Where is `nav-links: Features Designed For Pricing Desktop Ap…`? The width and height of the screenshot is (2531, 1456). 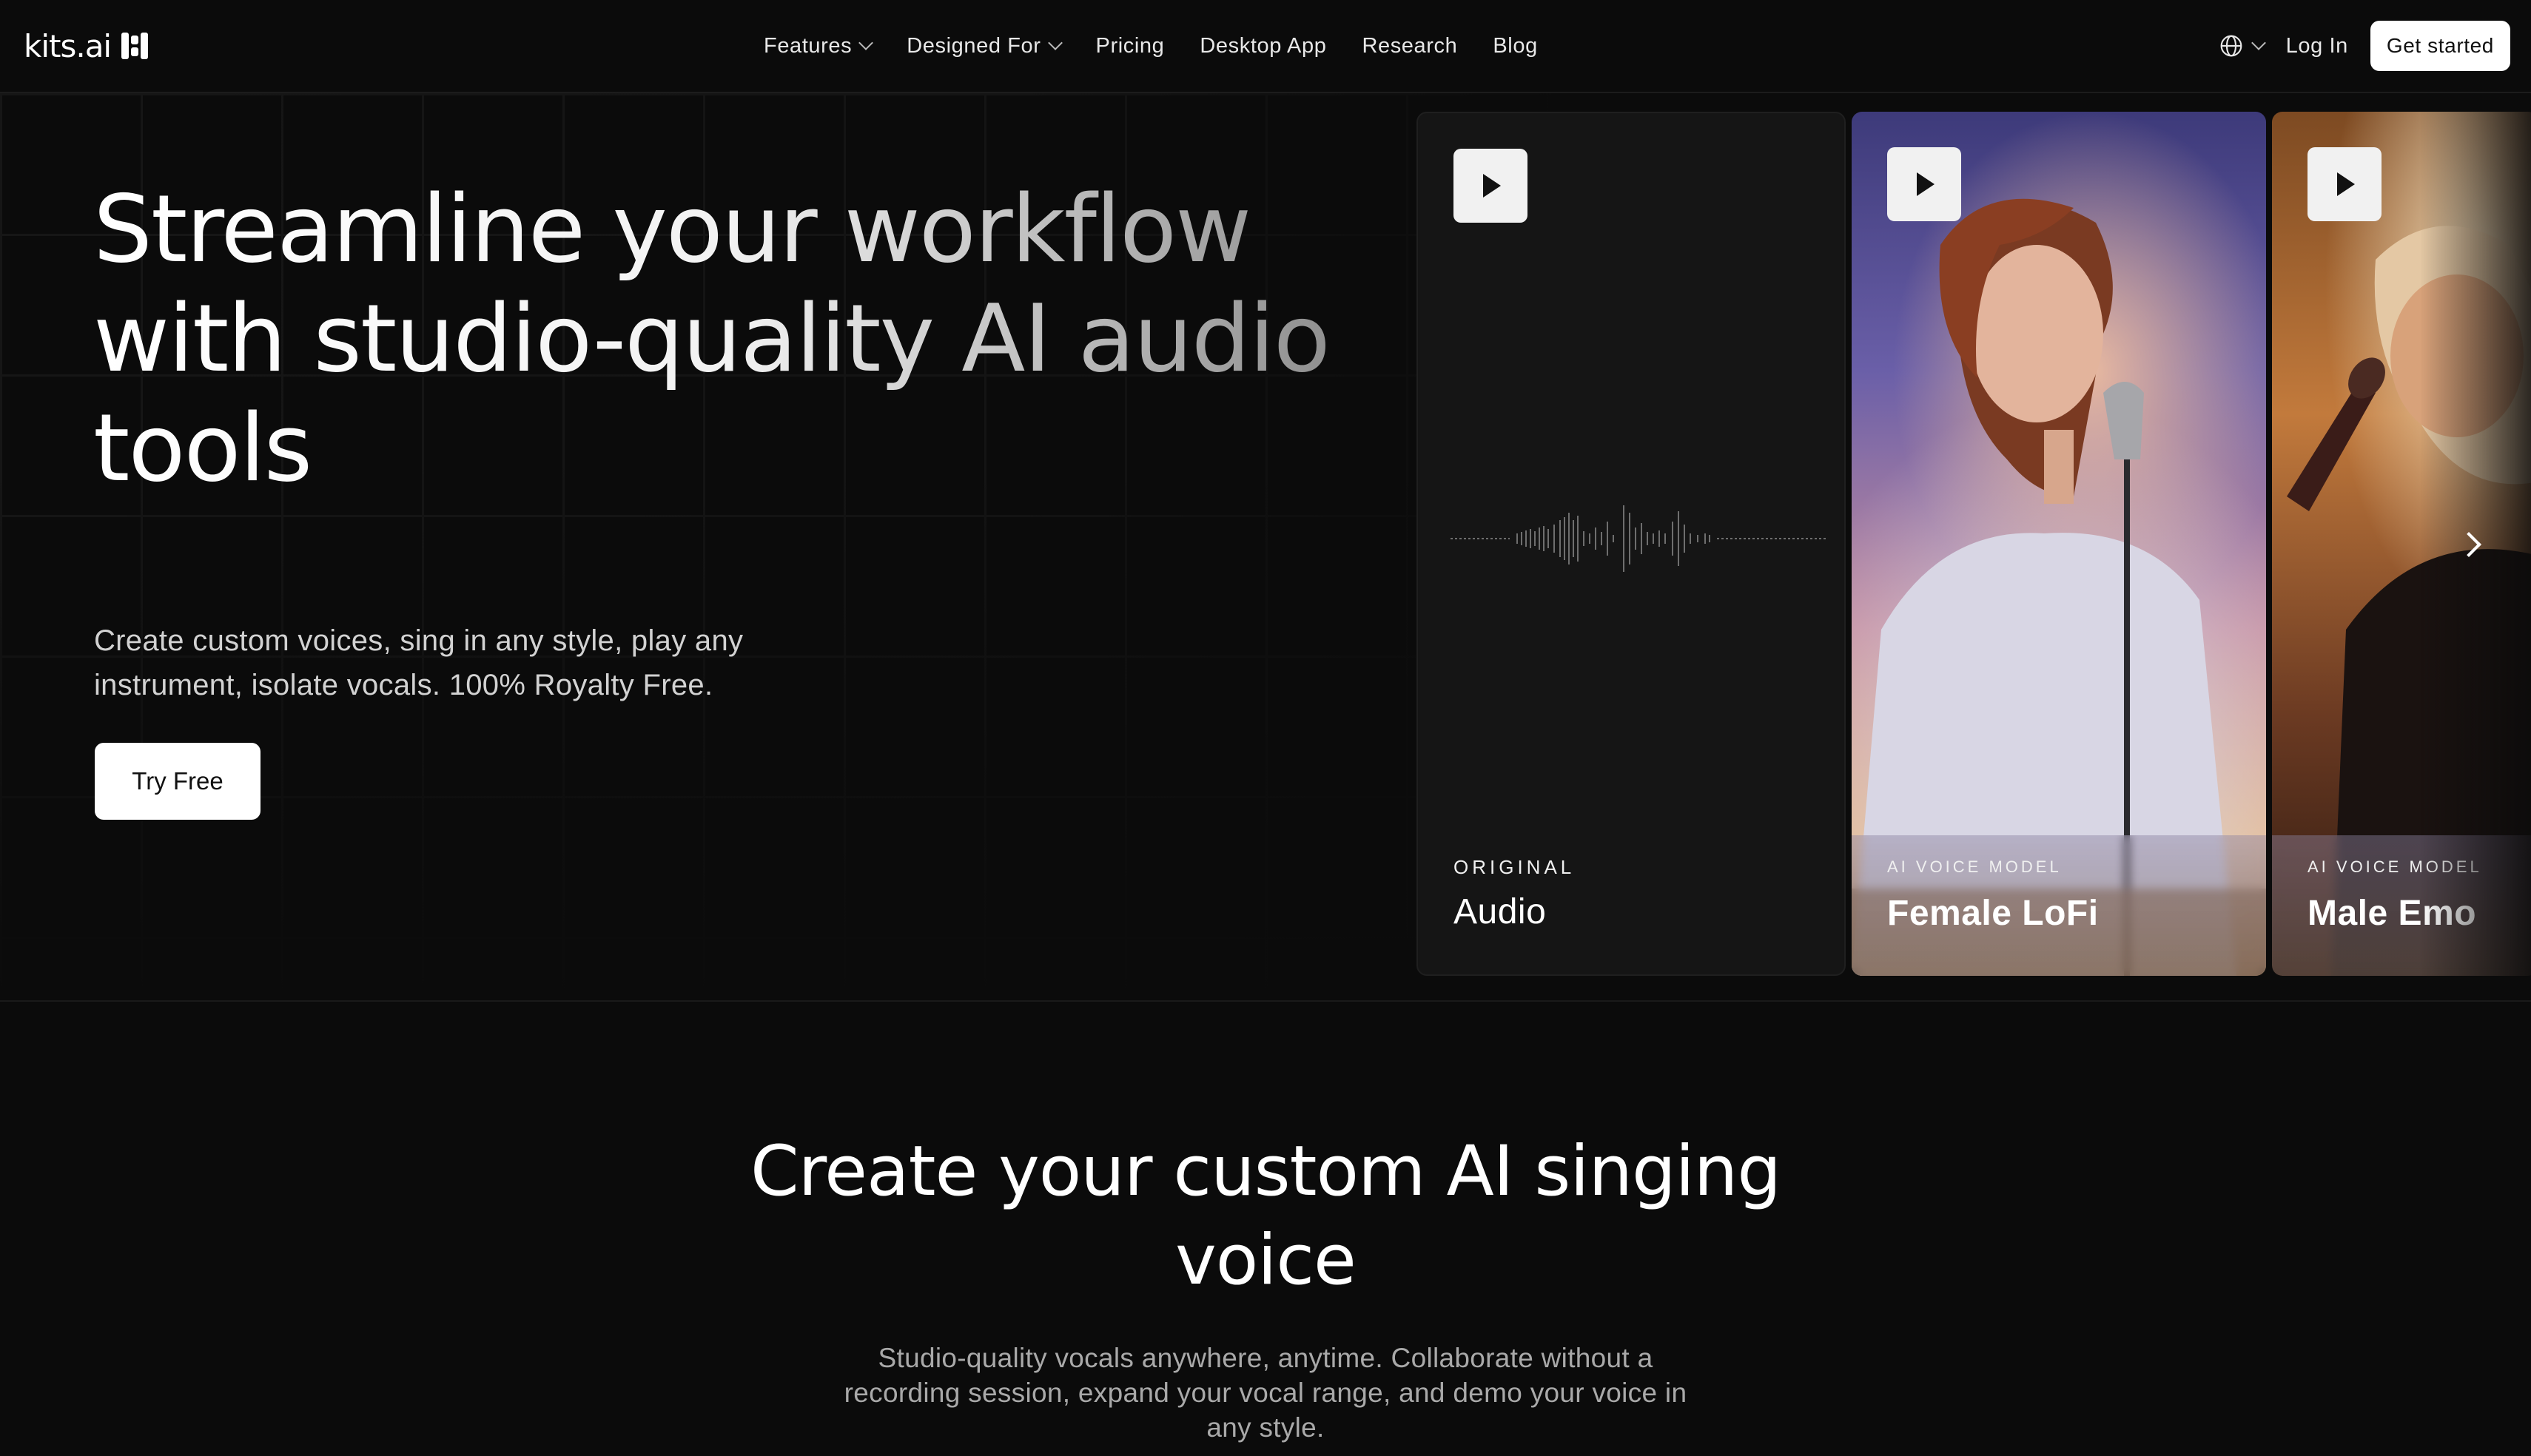 nav-links: Features Designed For Pricing Desktop Ap… is located at coordinates (1151, 46).